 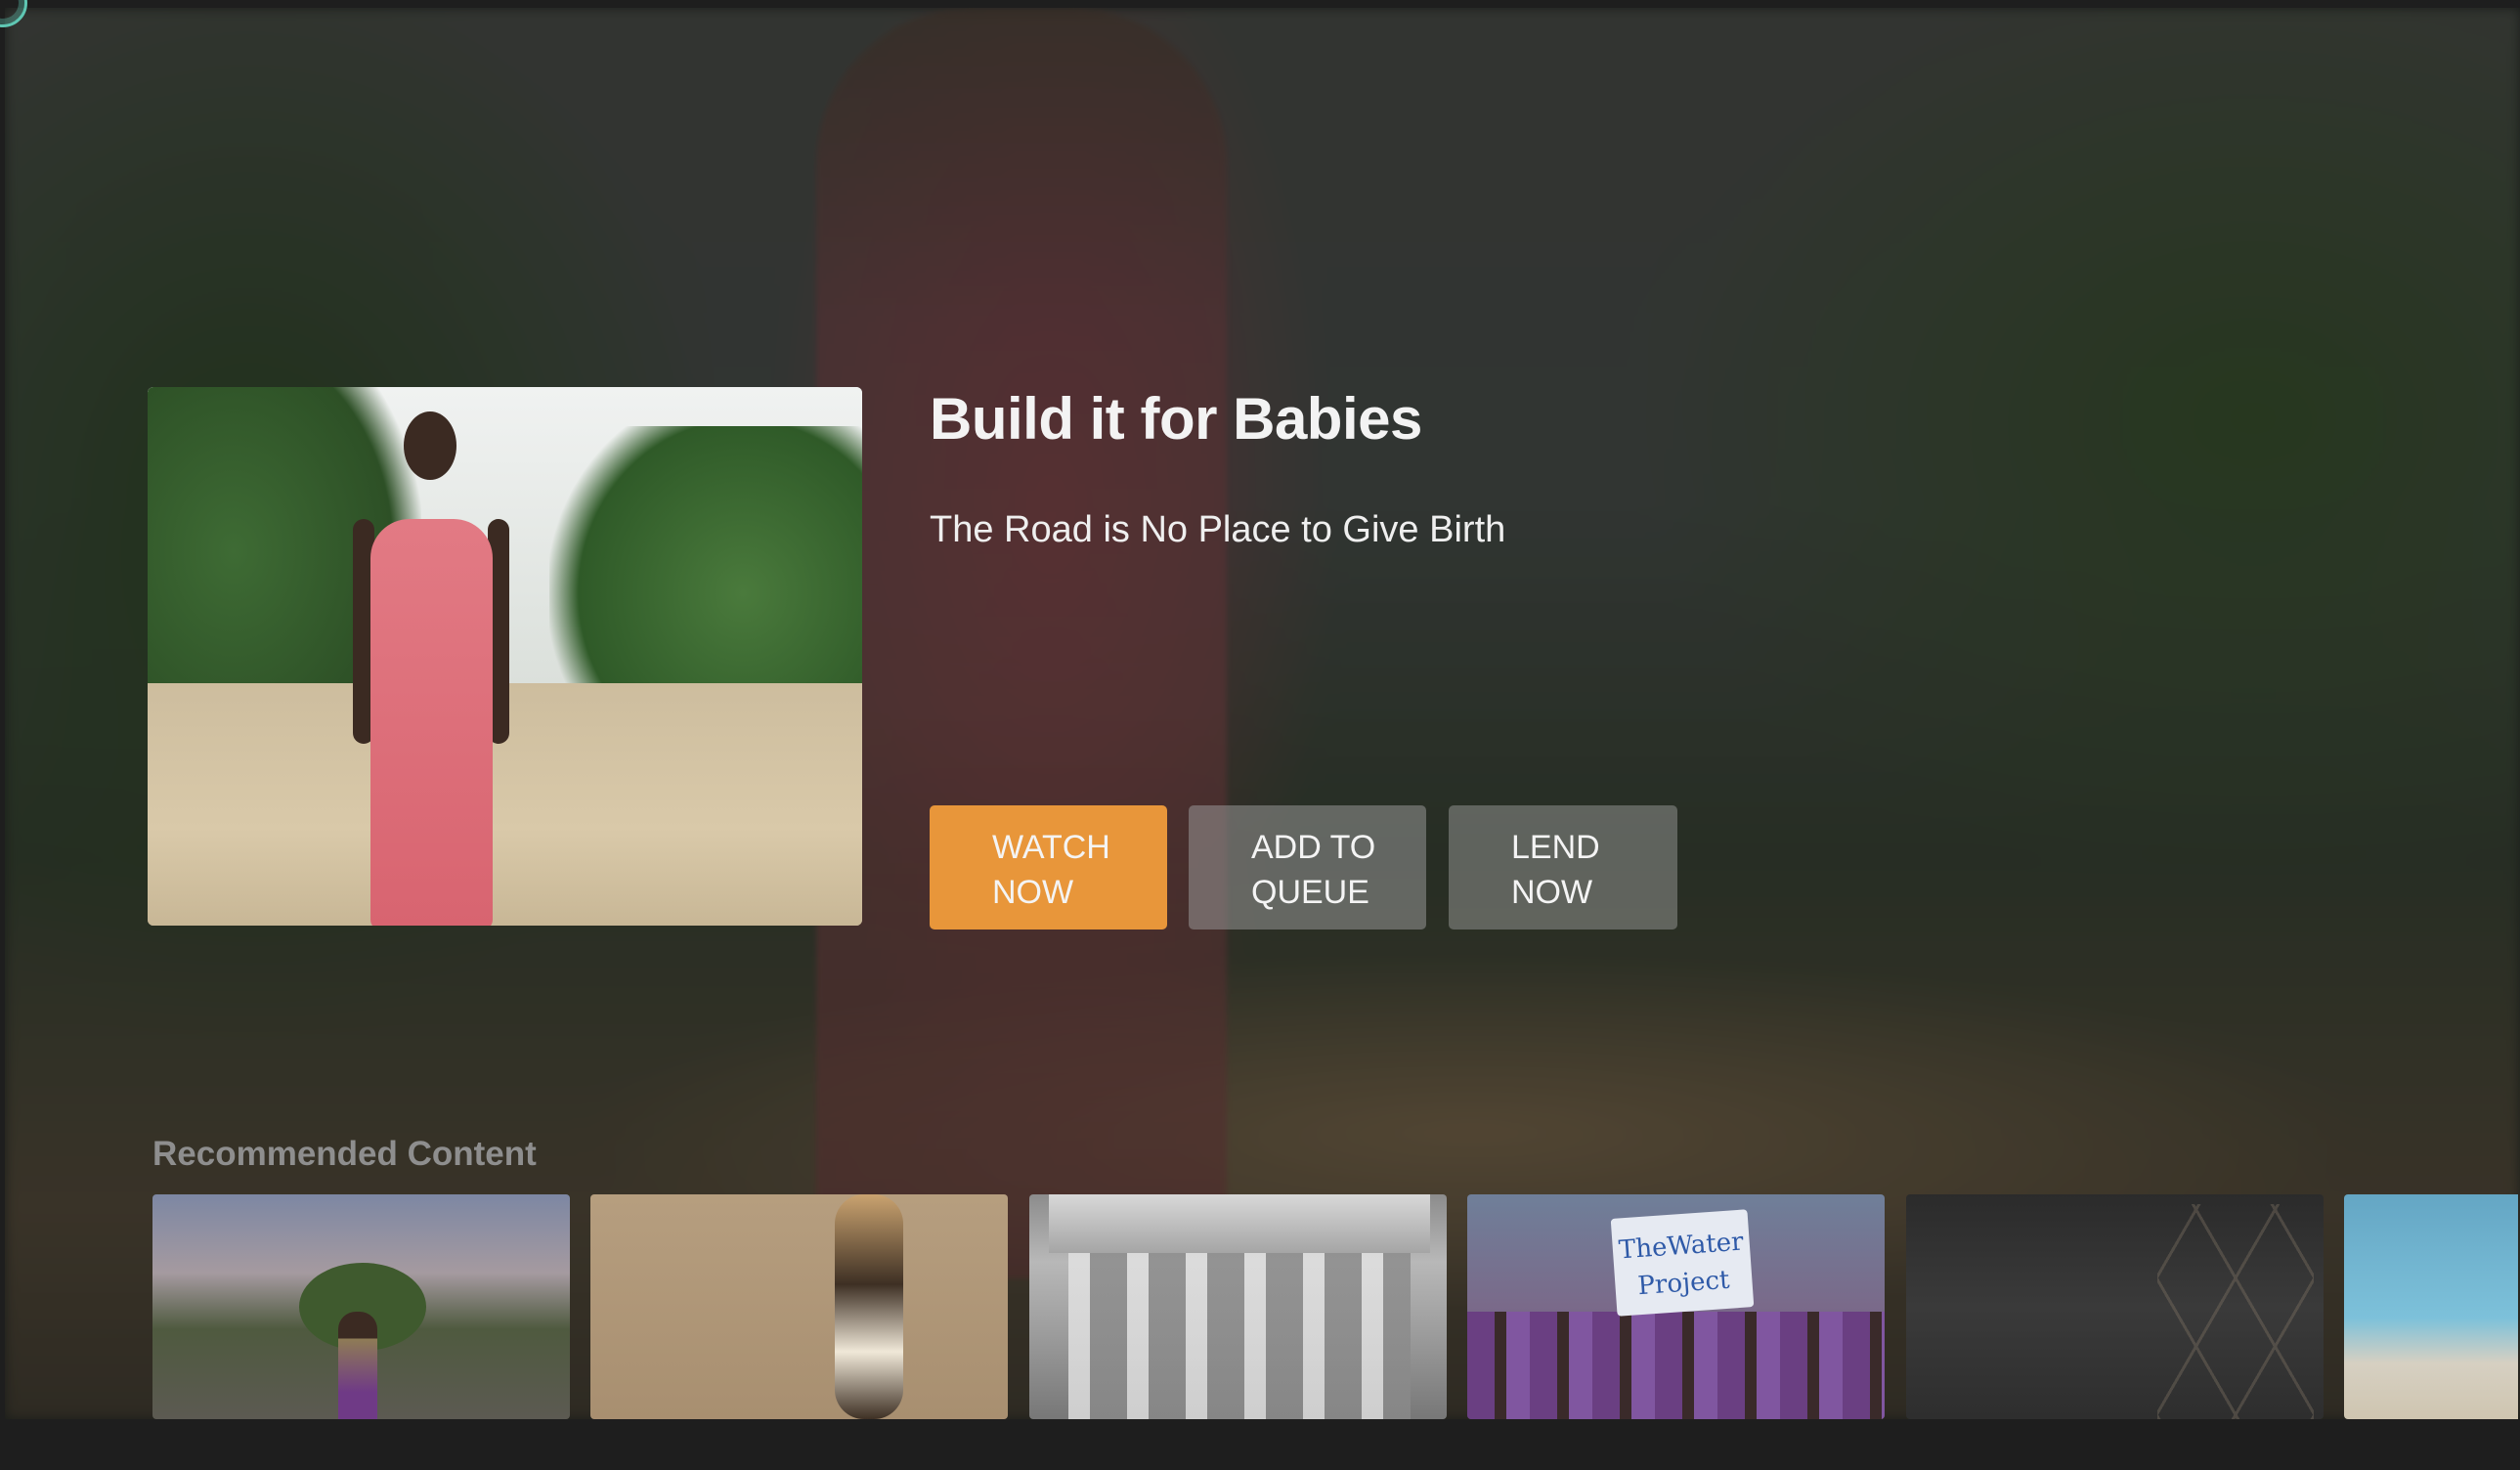 I want to click on watch-now-button: WATCH NOW, so click(x=1048, y=867).